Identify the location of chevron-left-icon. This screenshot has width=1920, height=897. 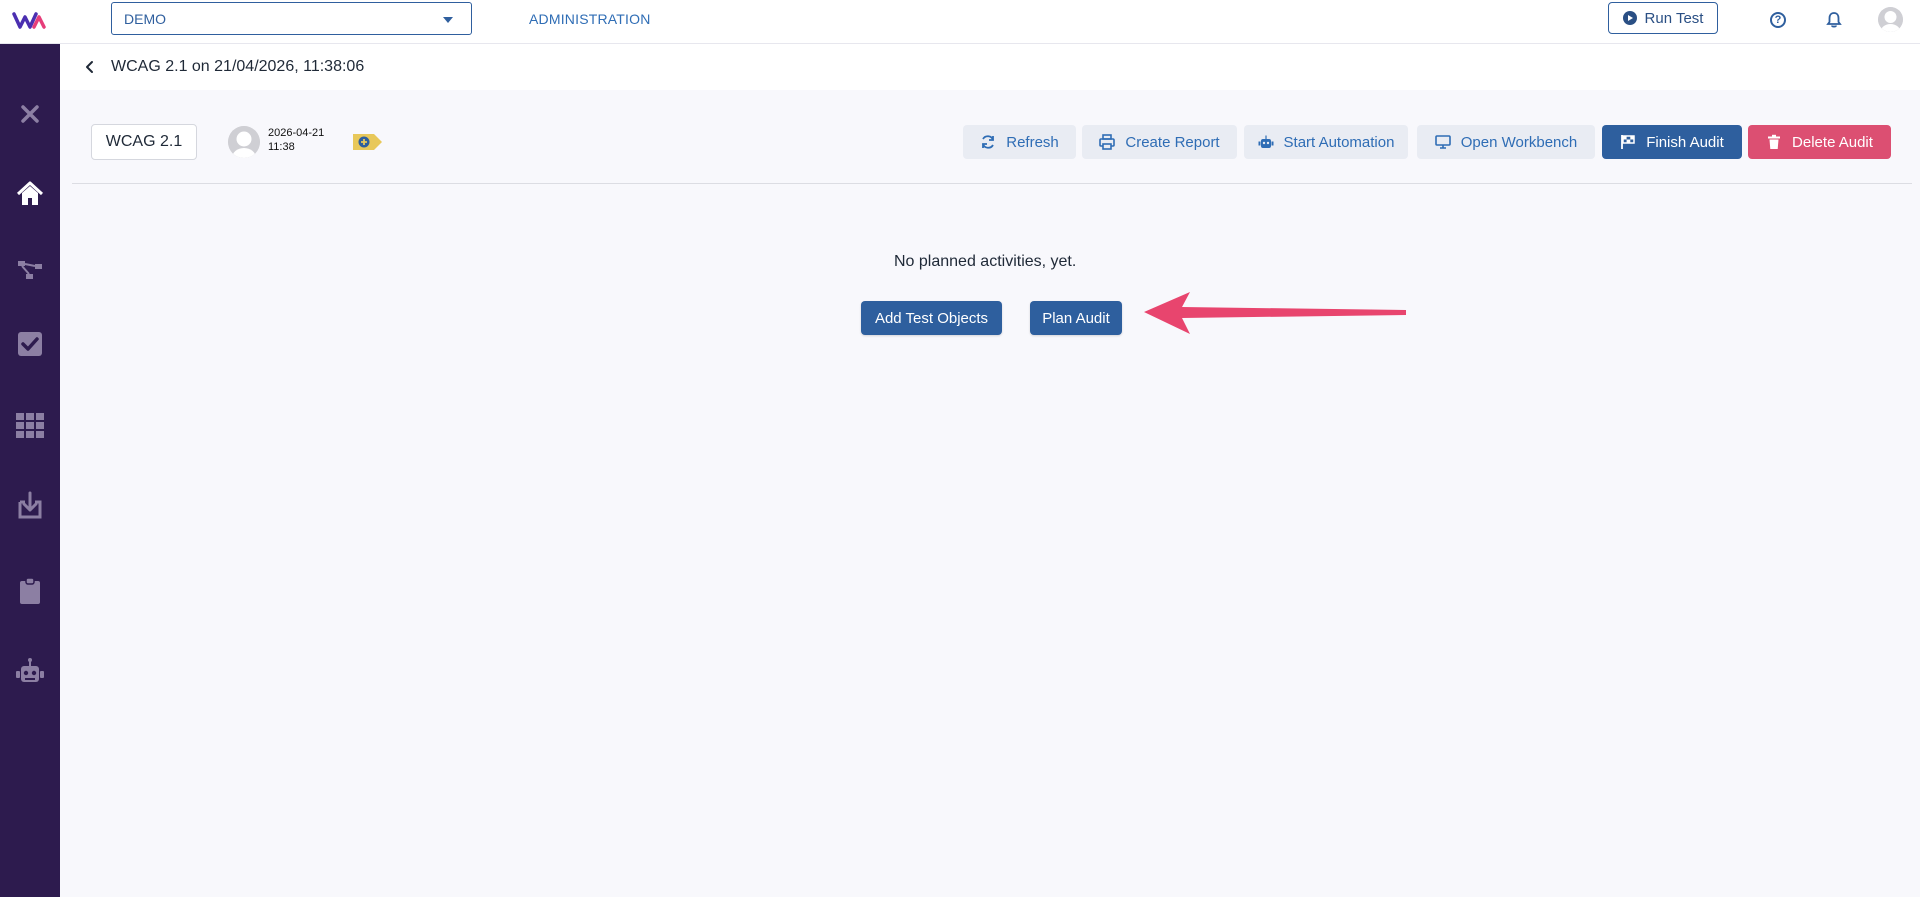
(90, 67).